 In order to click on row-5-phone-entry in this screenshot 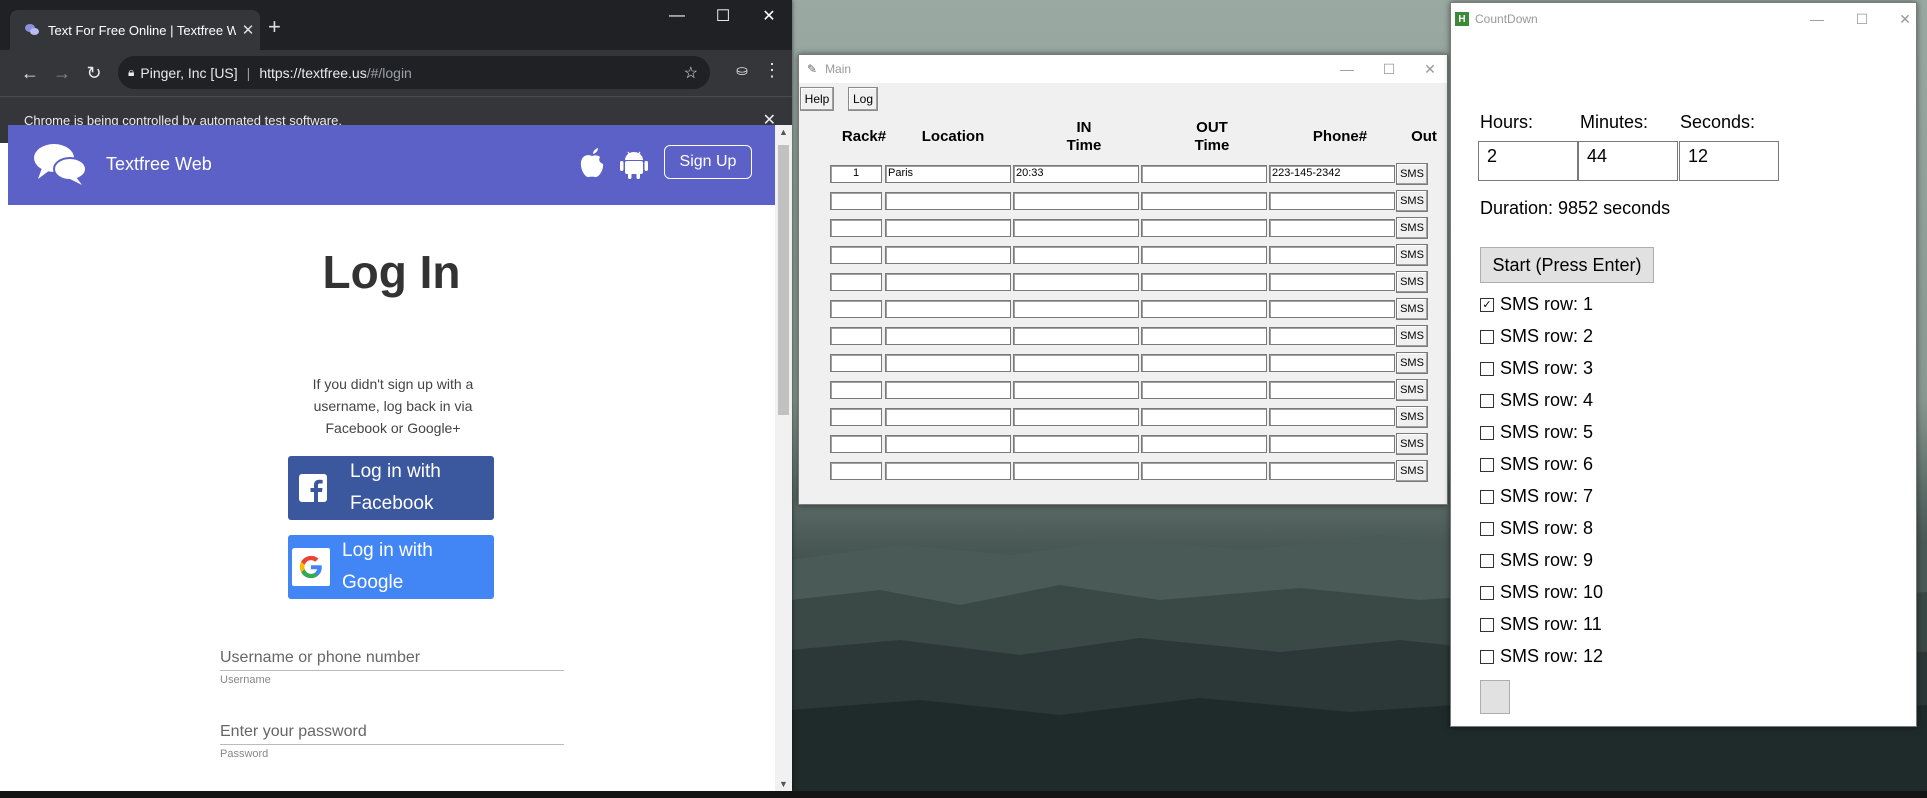, I will do `click(1332, 282)`.